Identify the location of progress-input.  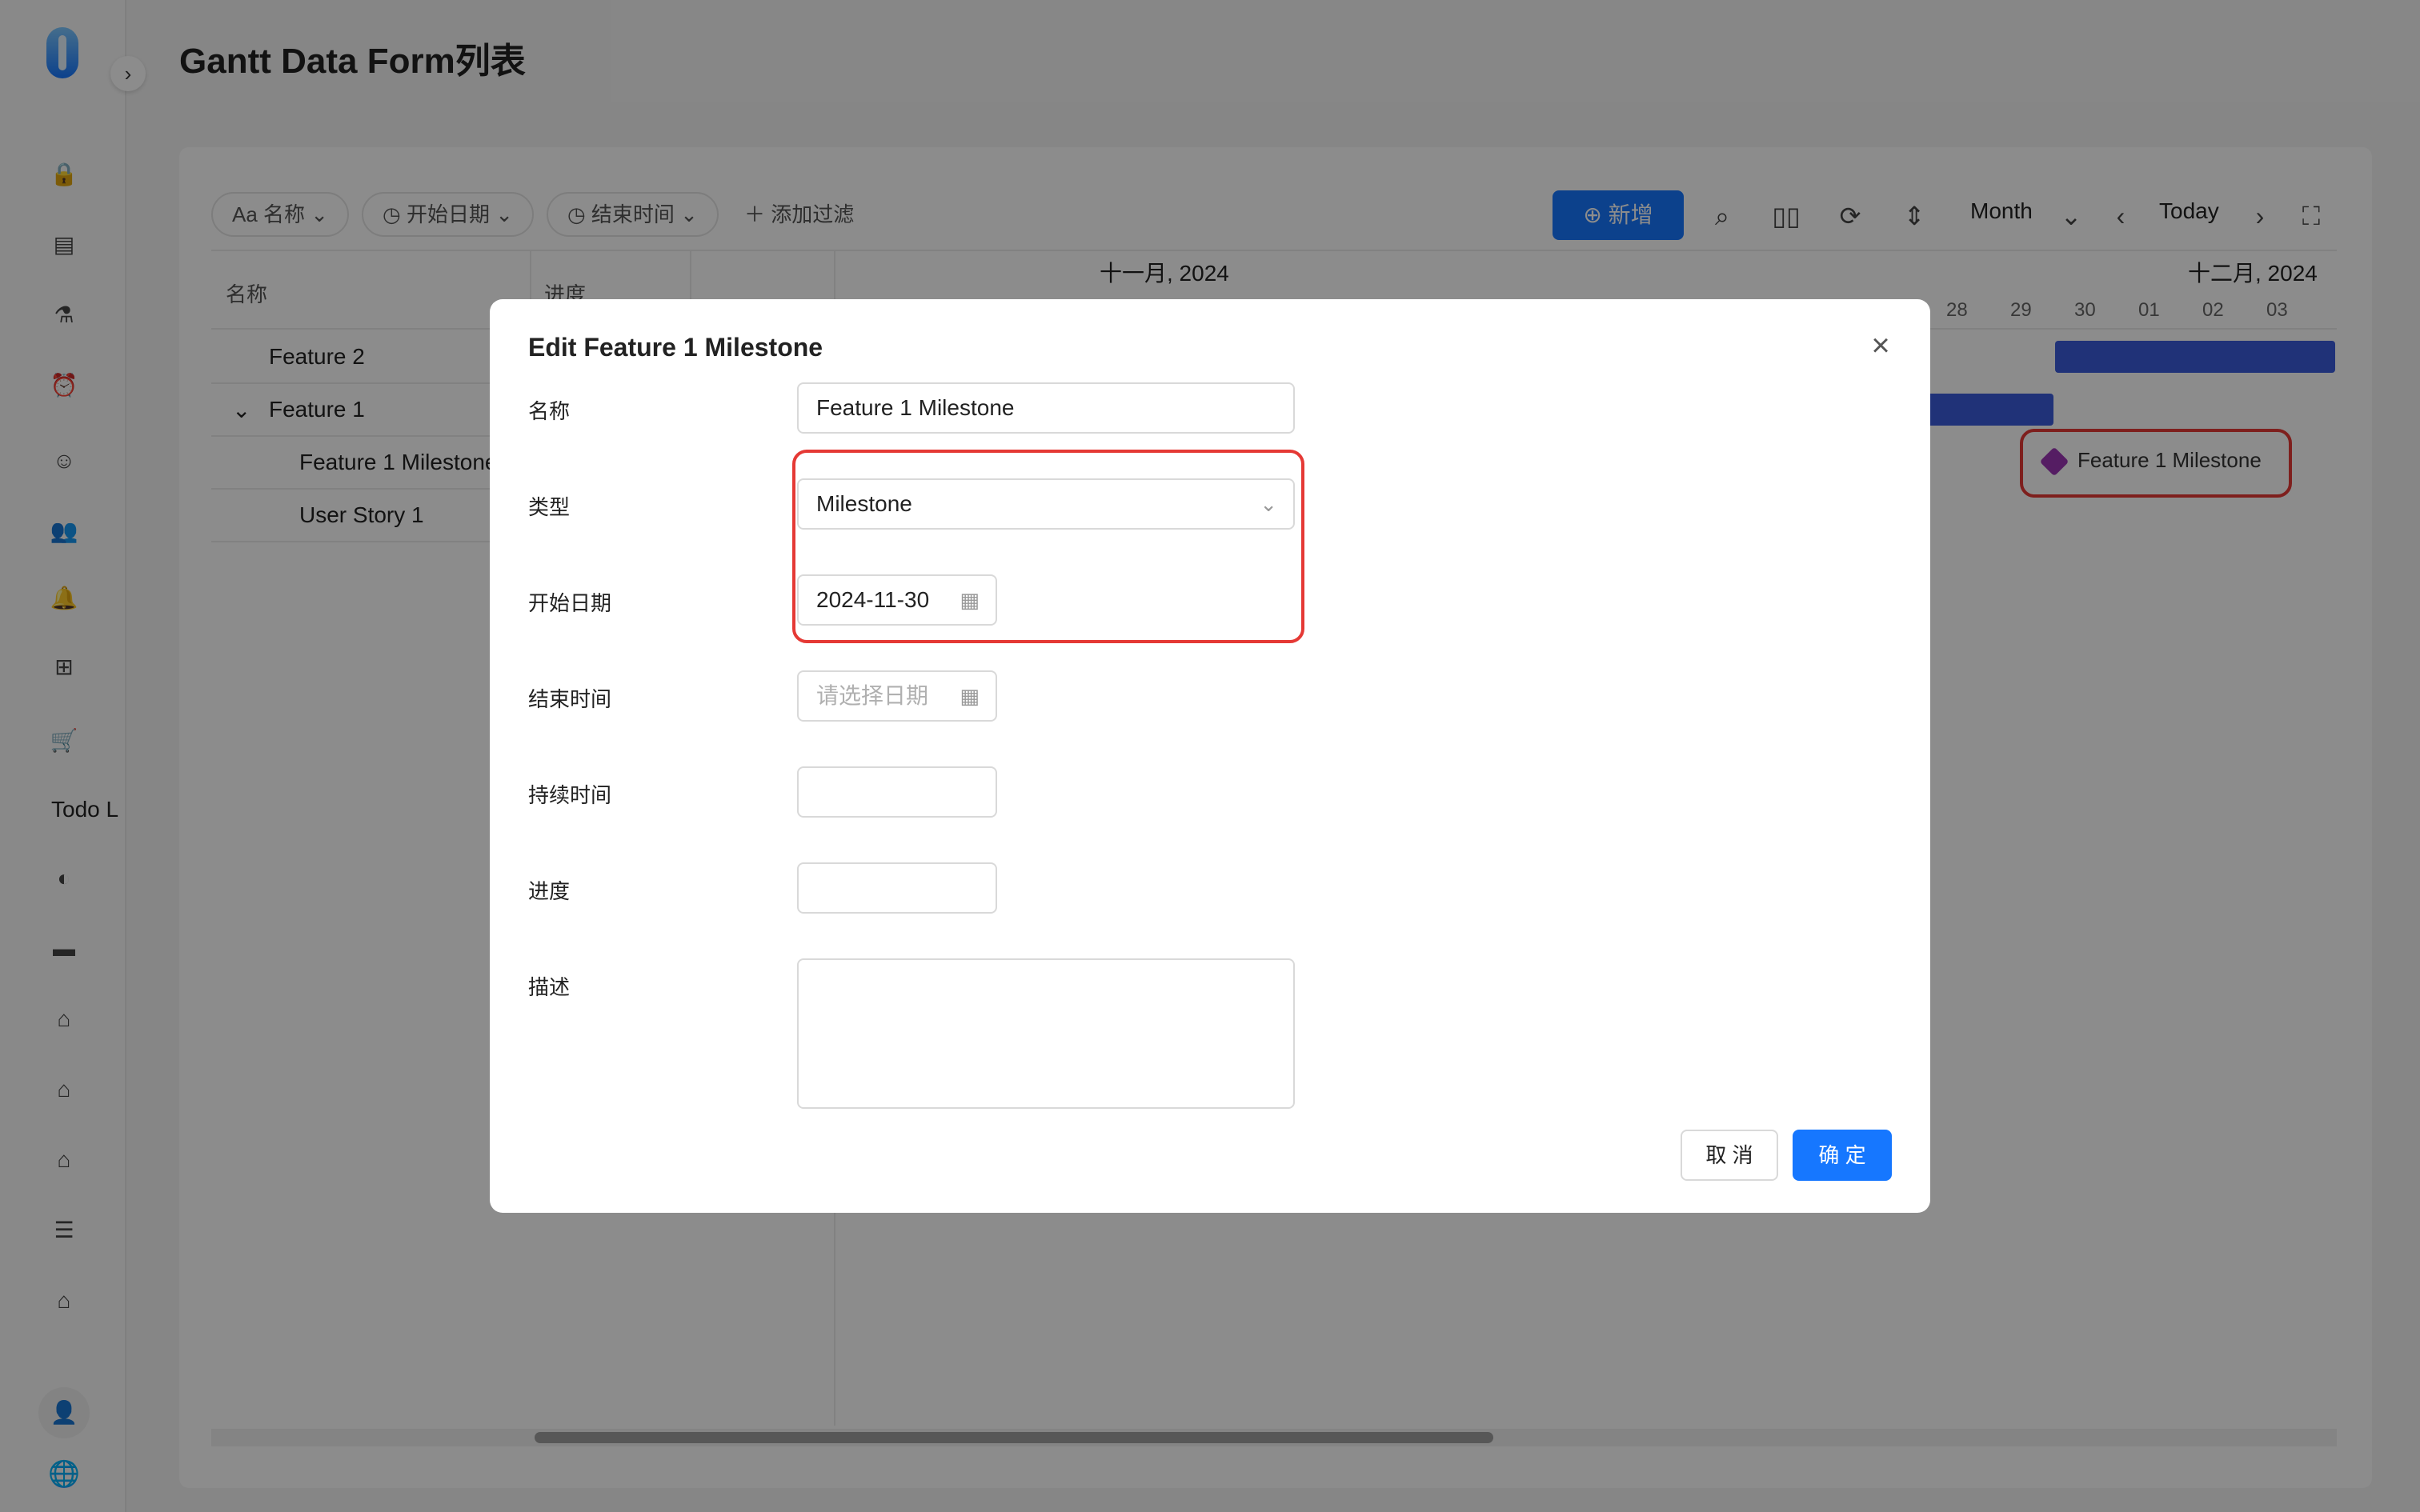
(897, 888).